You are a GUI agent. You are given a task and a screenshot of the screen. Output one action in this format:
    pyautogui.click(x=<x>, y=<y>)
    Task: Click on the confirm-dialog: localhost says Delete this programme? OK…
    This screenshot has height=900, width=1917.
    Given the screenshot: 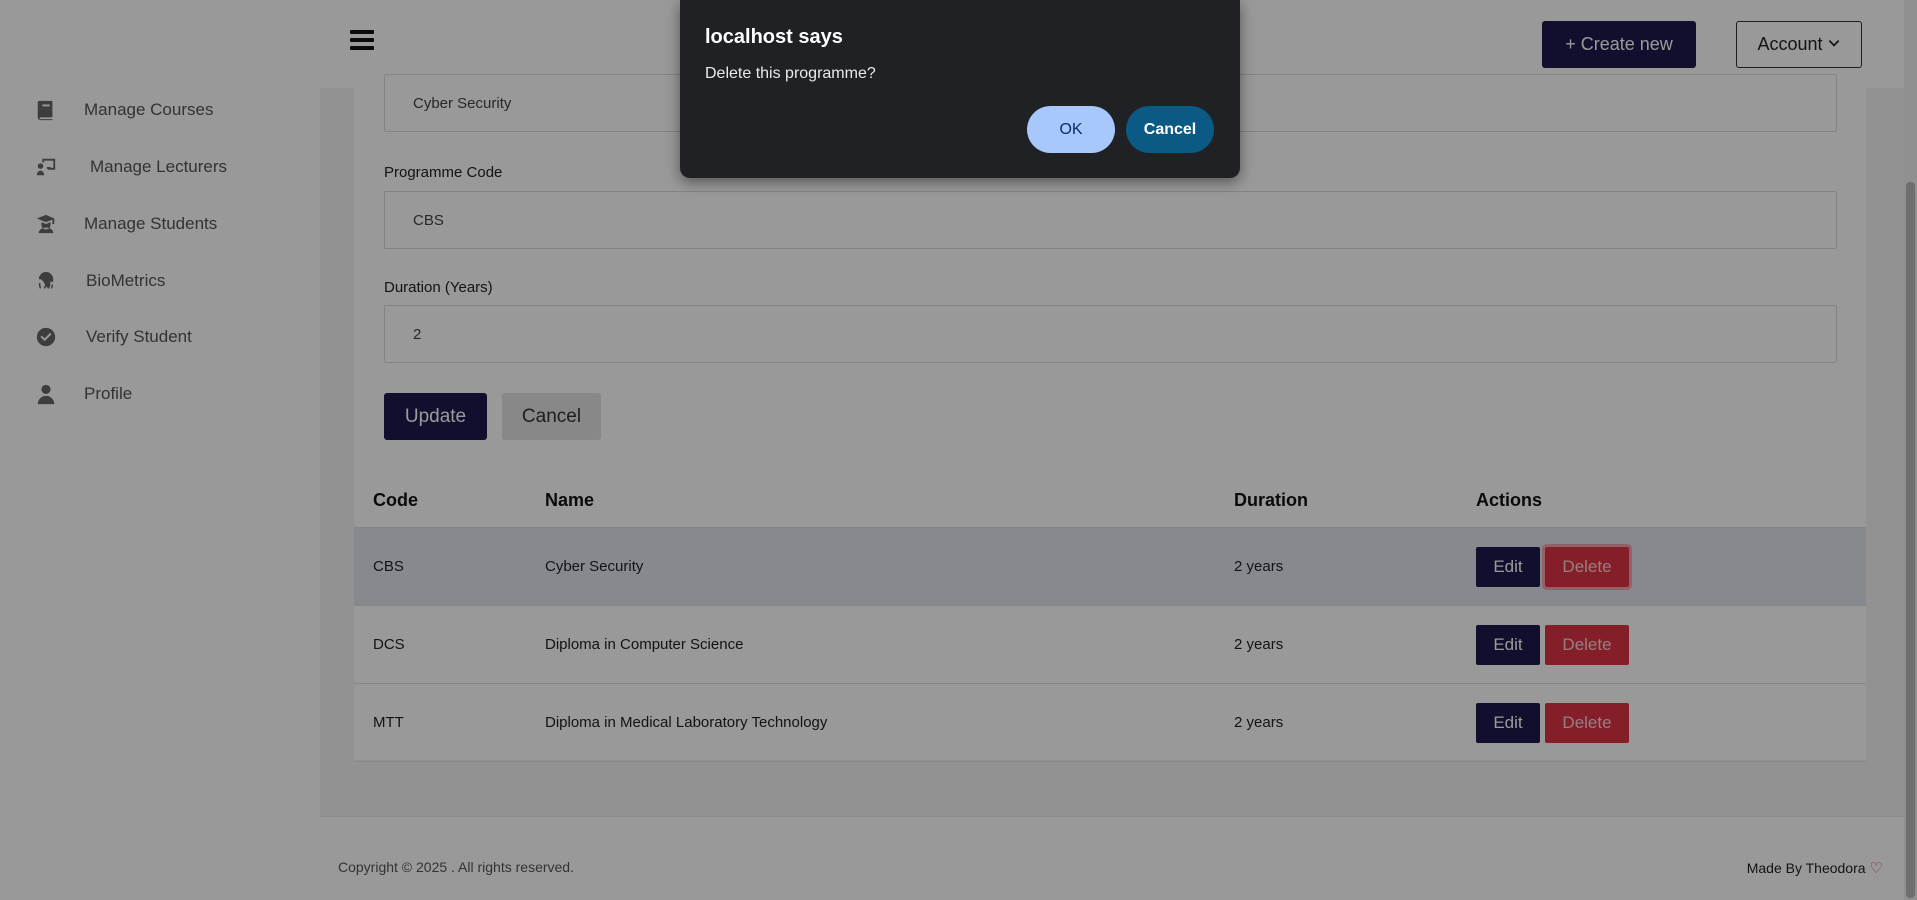 What is the action you would take?
    pyautogui.click(x=960, y=89)
    